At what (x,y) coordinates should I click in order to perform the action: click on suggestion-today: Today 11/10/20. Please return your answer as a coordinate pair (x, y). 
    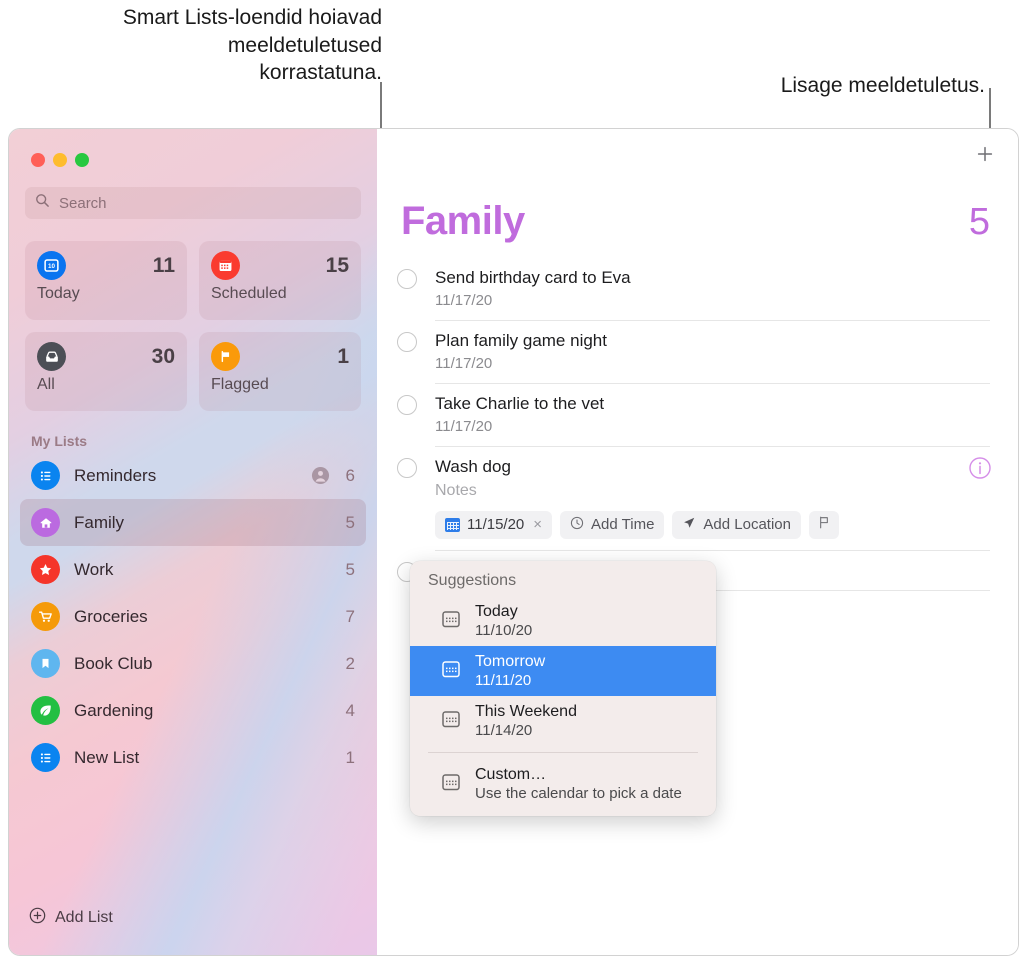
    Looking at the image, I should click on (563, 621).